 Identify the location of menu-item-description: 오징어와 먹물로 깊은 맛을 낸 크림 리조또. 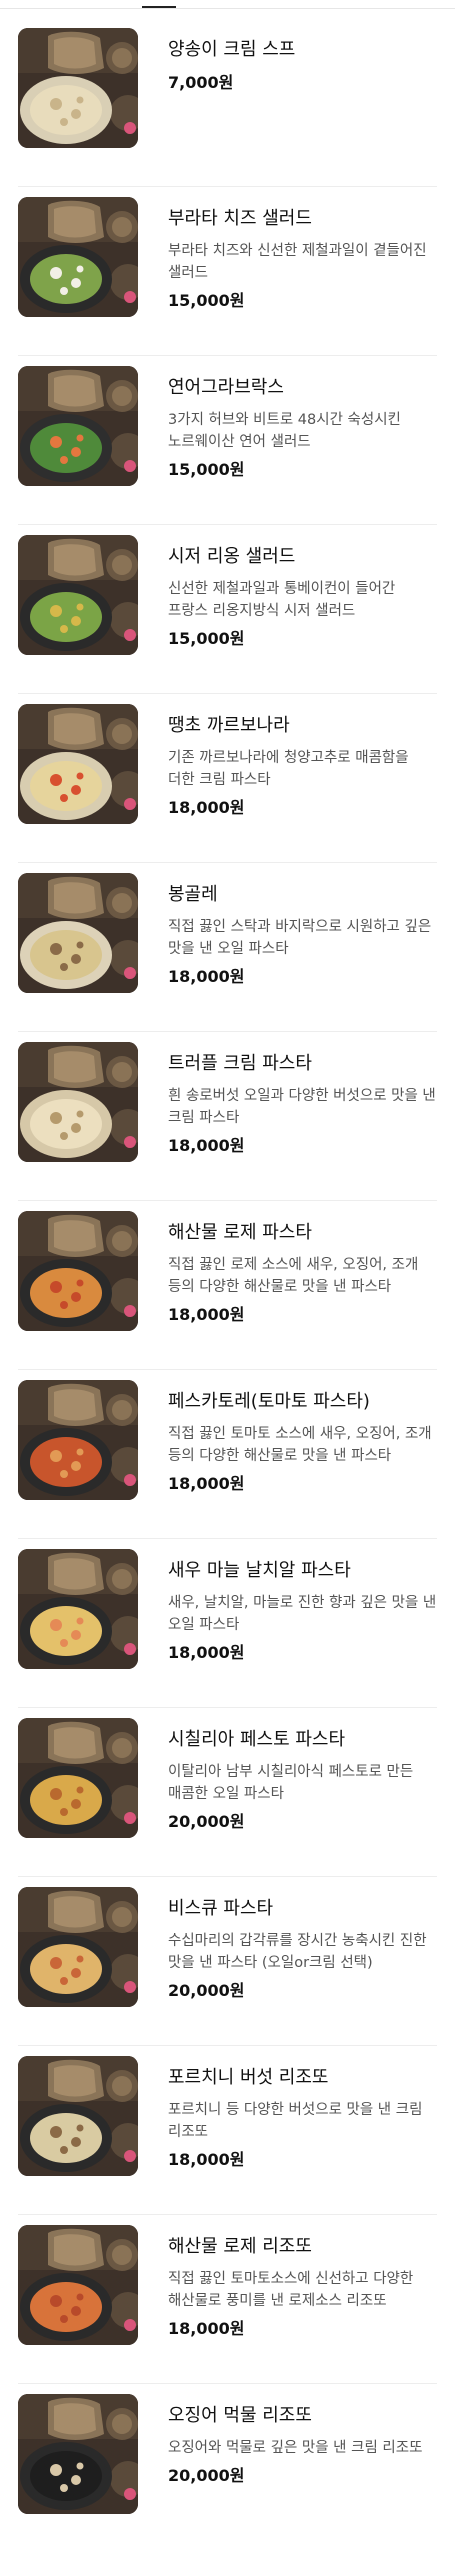
(295, 2448).